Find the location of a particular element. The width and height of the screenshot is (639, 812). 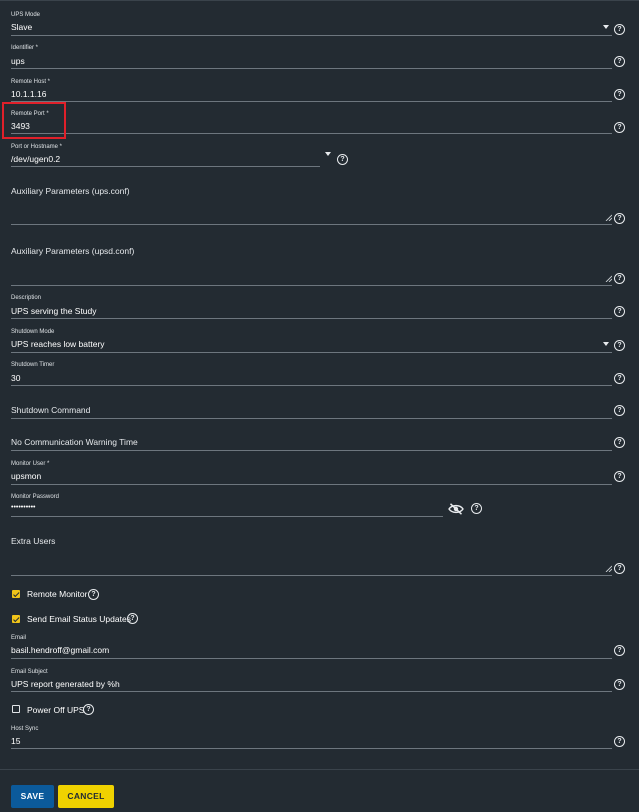

email-subject-label: Email Subject is located at coordinates (29, 672).